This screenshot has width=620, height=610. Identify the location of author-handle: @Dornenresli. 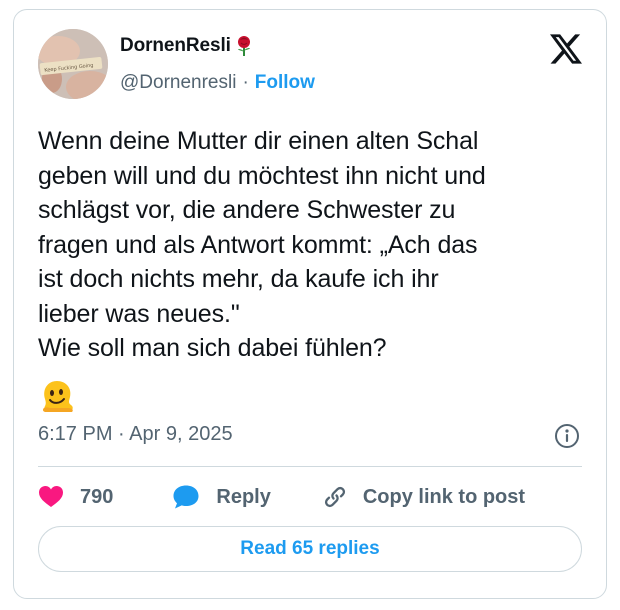
(178, 83).